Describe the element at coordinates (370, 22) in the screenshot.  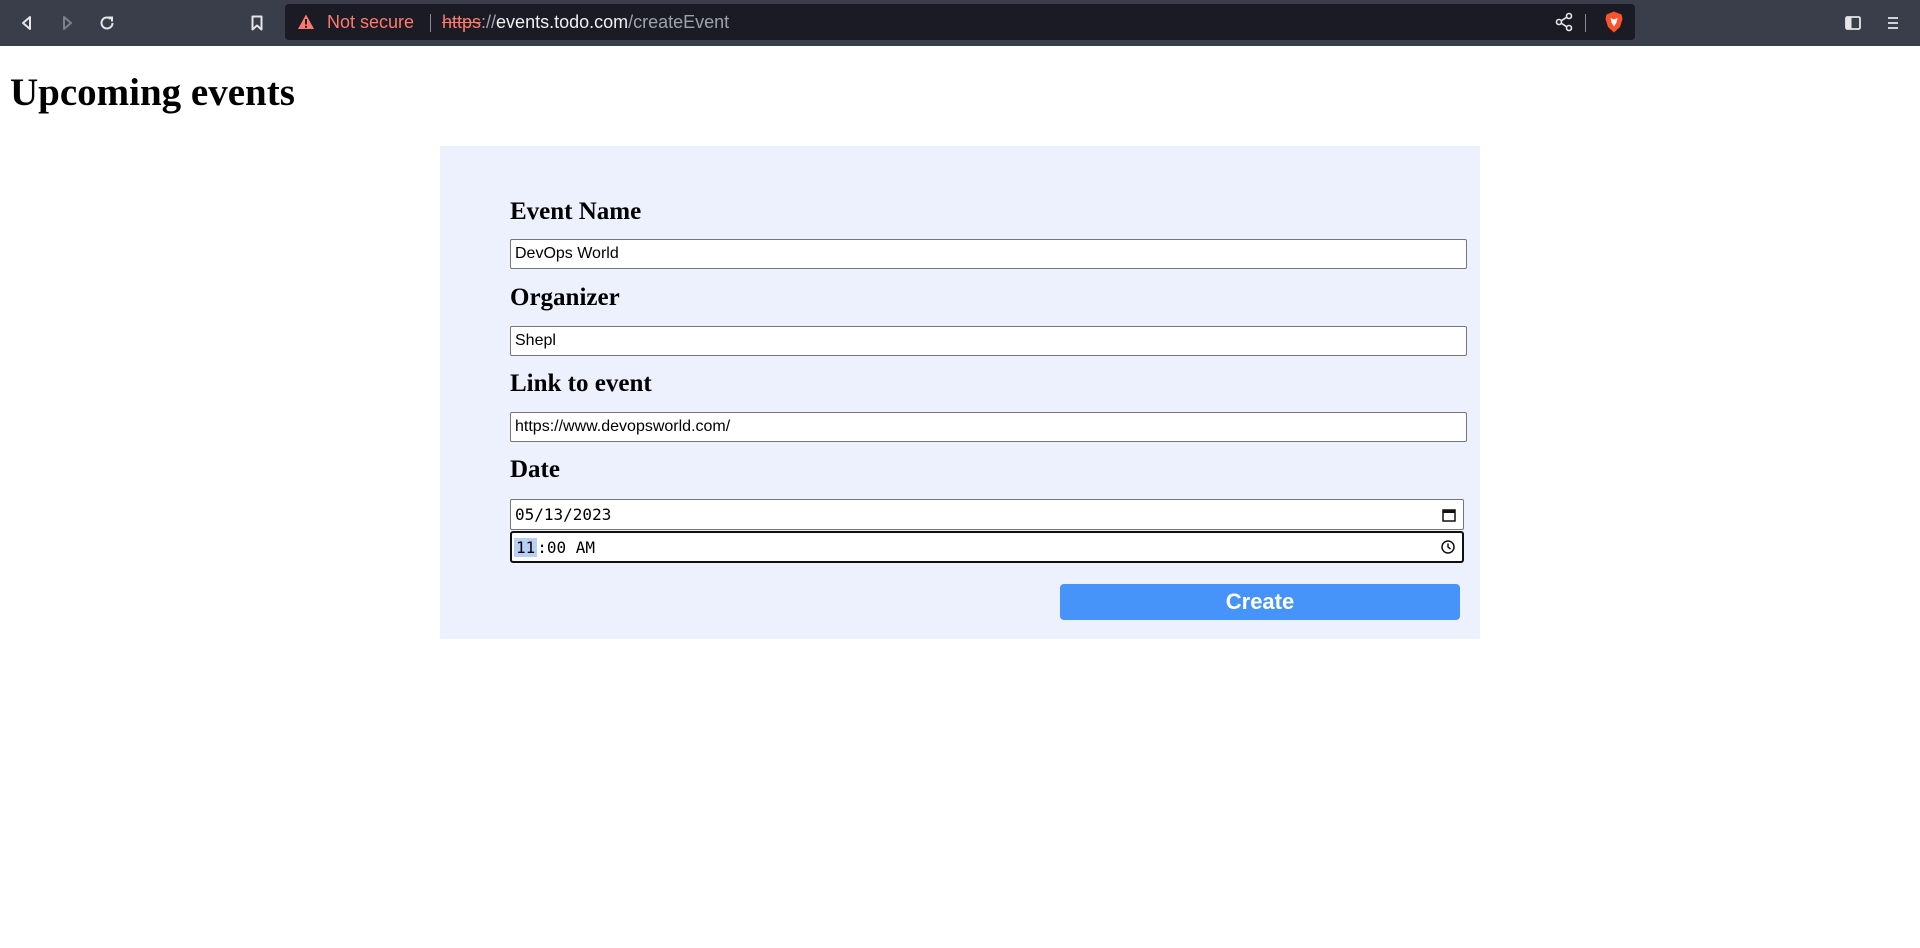
I see `security-status-label: Not secure` at that location.